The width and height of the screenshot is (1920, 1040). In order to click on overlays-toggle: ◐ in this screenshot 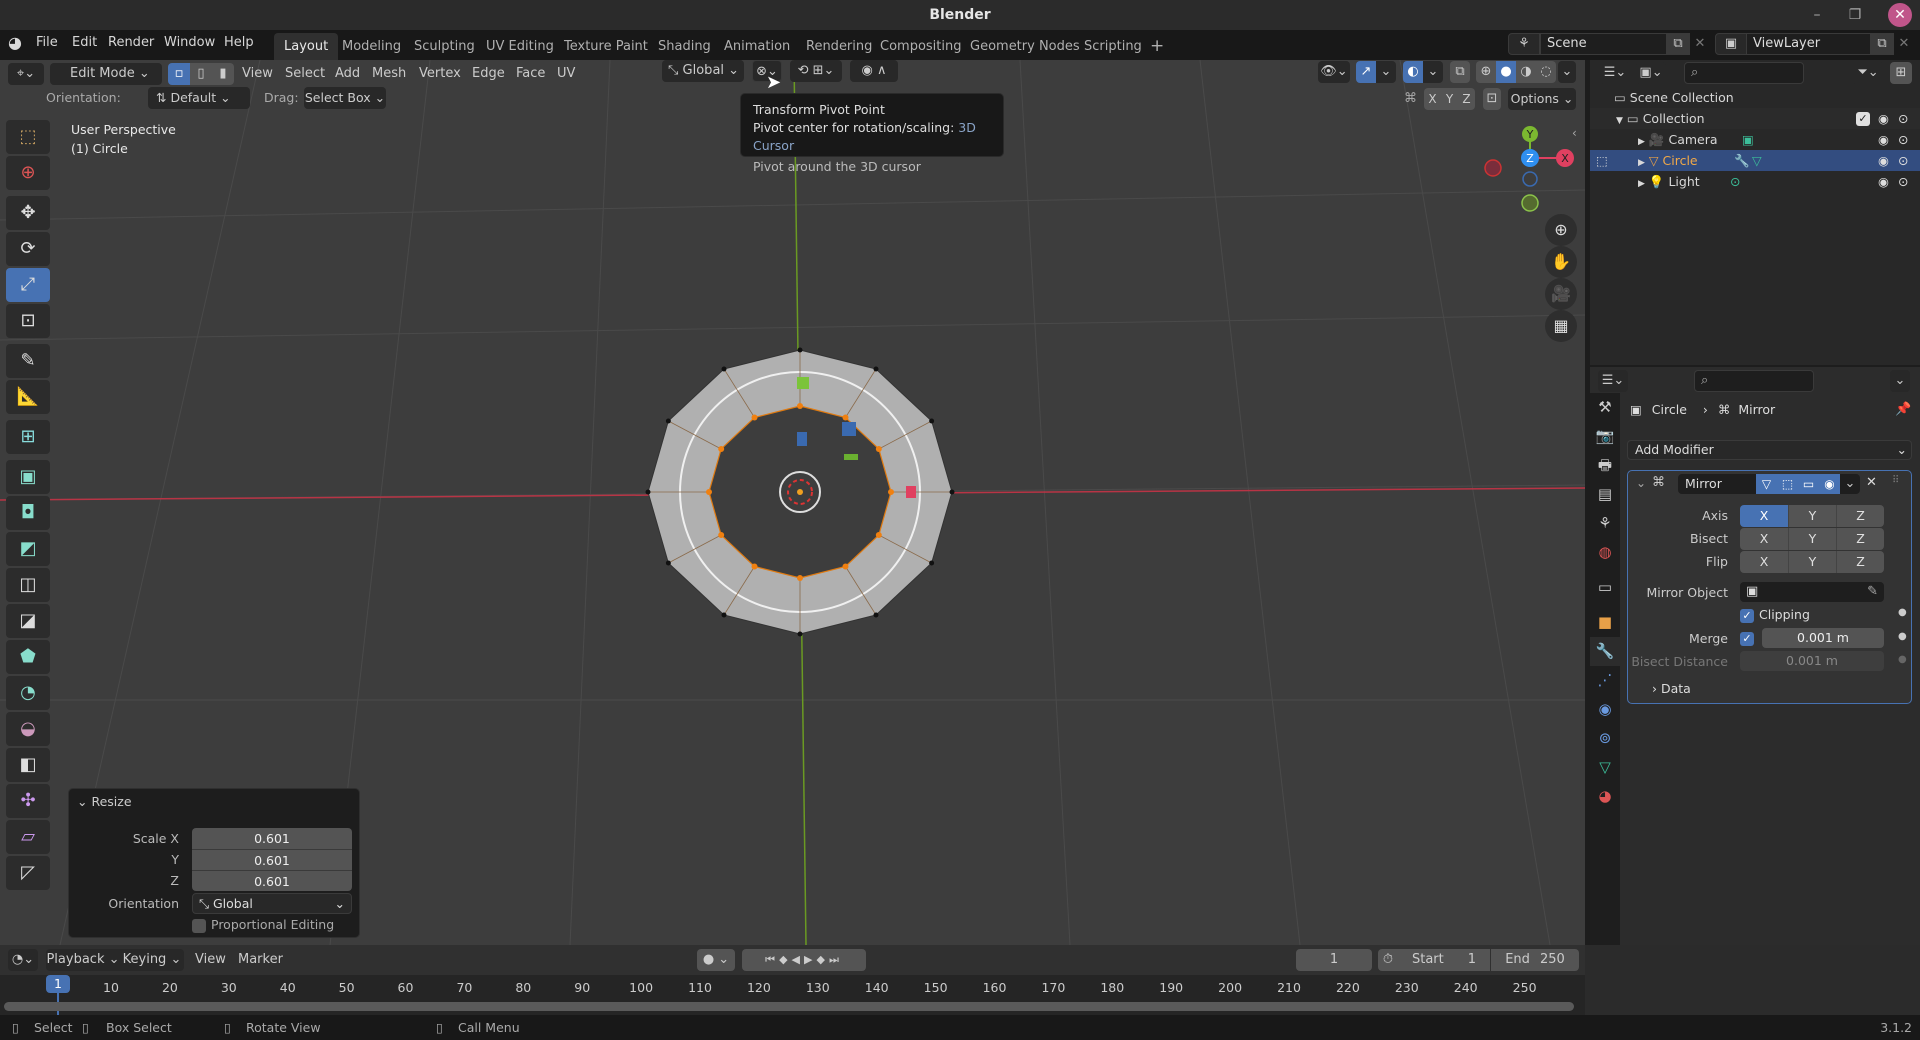, I will do `click(1413, 72)`.